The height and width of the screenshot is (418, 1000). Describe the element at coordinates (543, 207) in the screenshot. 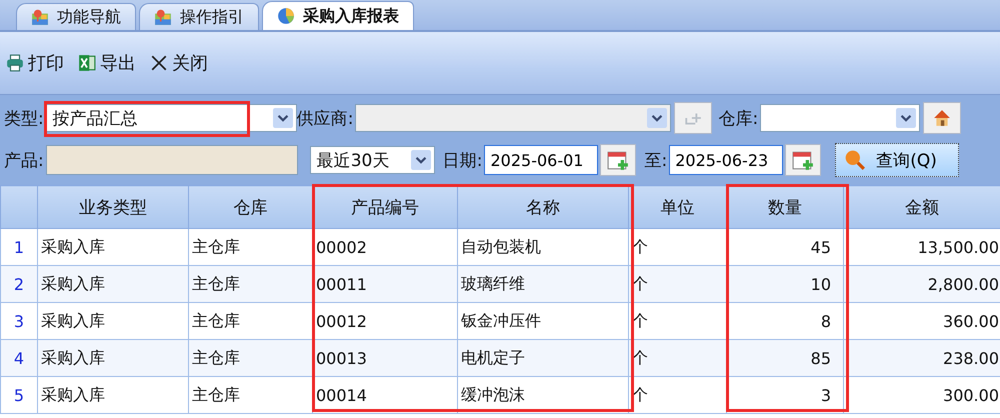

I see `column-header: 名称` at that location.